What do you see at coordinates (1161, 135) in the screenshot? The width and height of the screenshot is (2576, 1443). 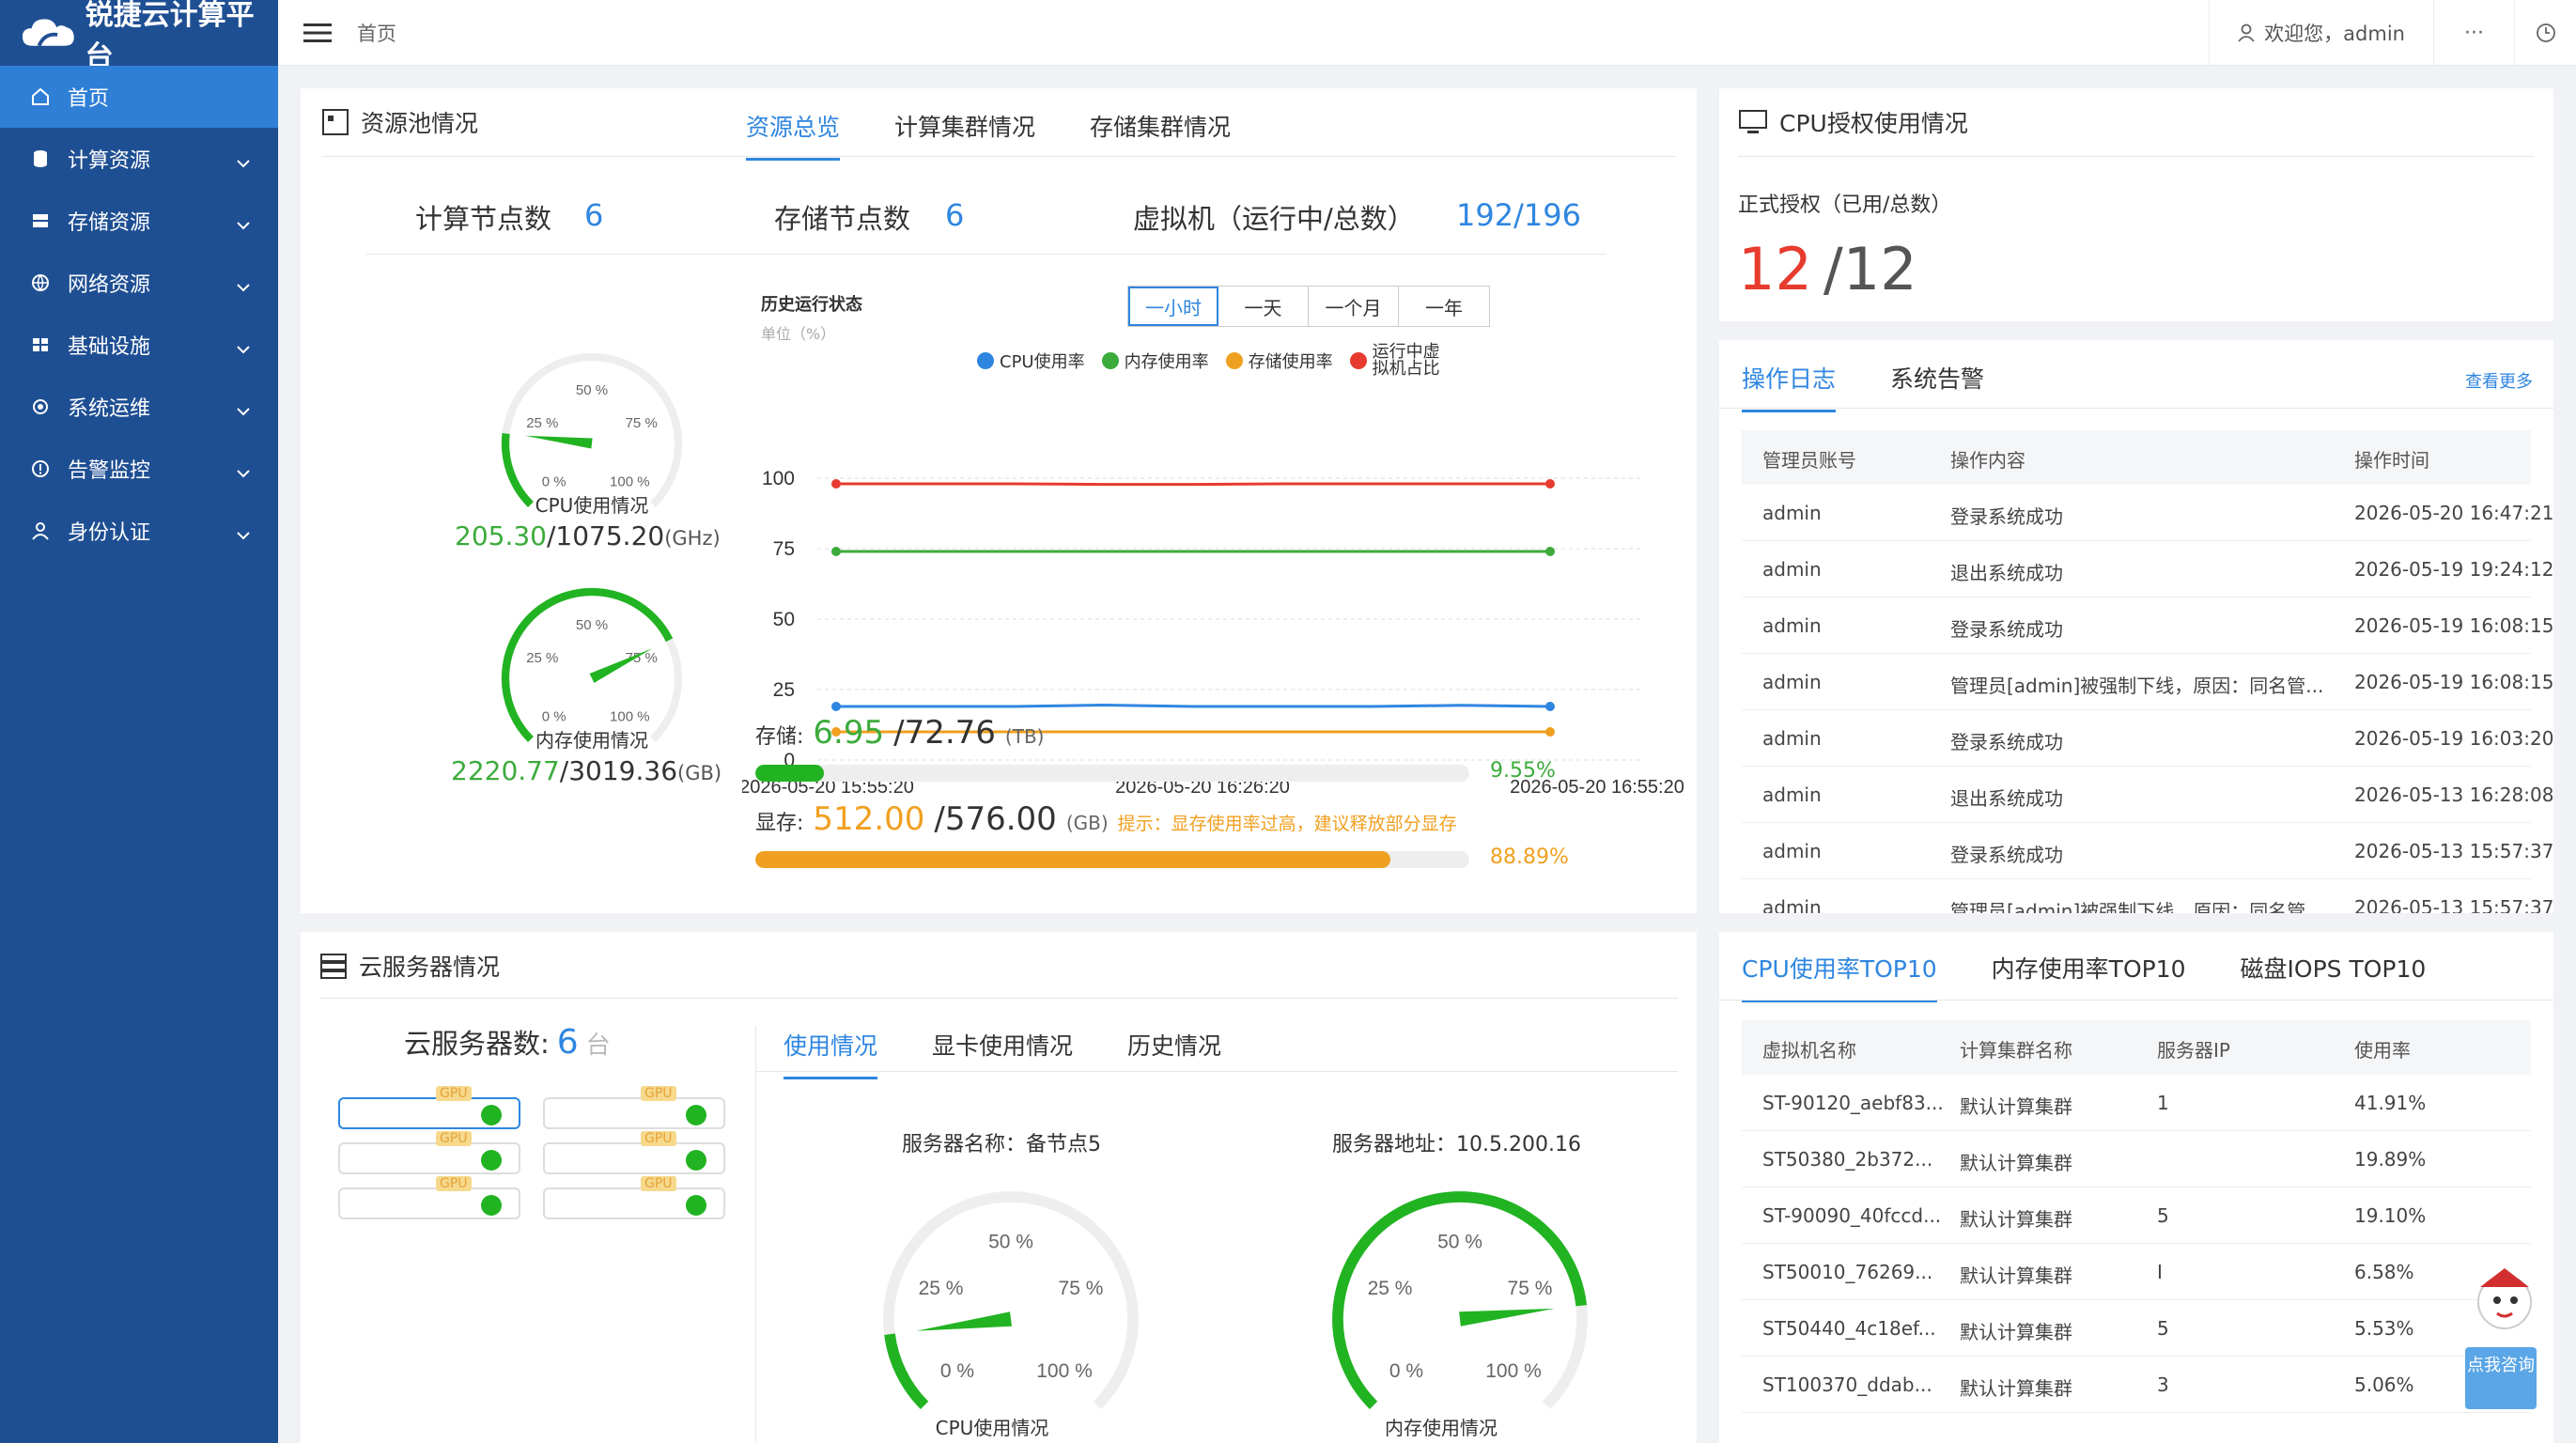 I see `tab-storage-cluster: 存储集群情况` at bounding box center [1161, 135].